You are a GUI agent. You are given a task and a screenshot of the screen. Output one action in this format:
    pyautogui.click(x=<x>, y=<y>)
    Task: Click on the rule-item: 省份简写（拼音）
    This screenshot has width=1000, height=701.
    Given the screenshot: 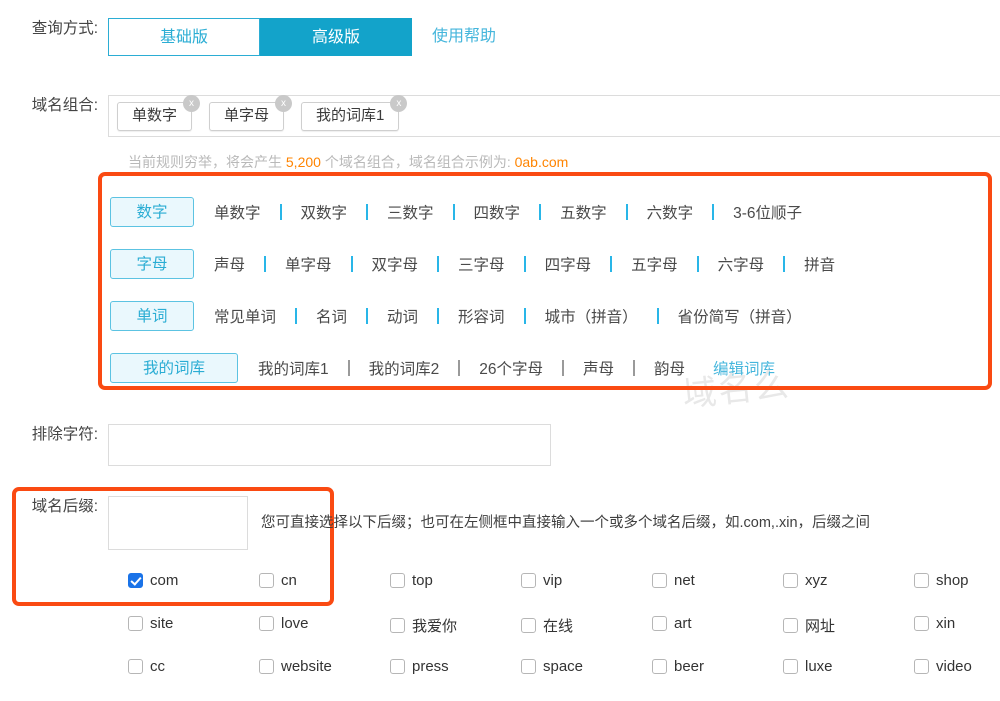 What is the action you would take?
    pyautogui.click(x=740, y=316)
    